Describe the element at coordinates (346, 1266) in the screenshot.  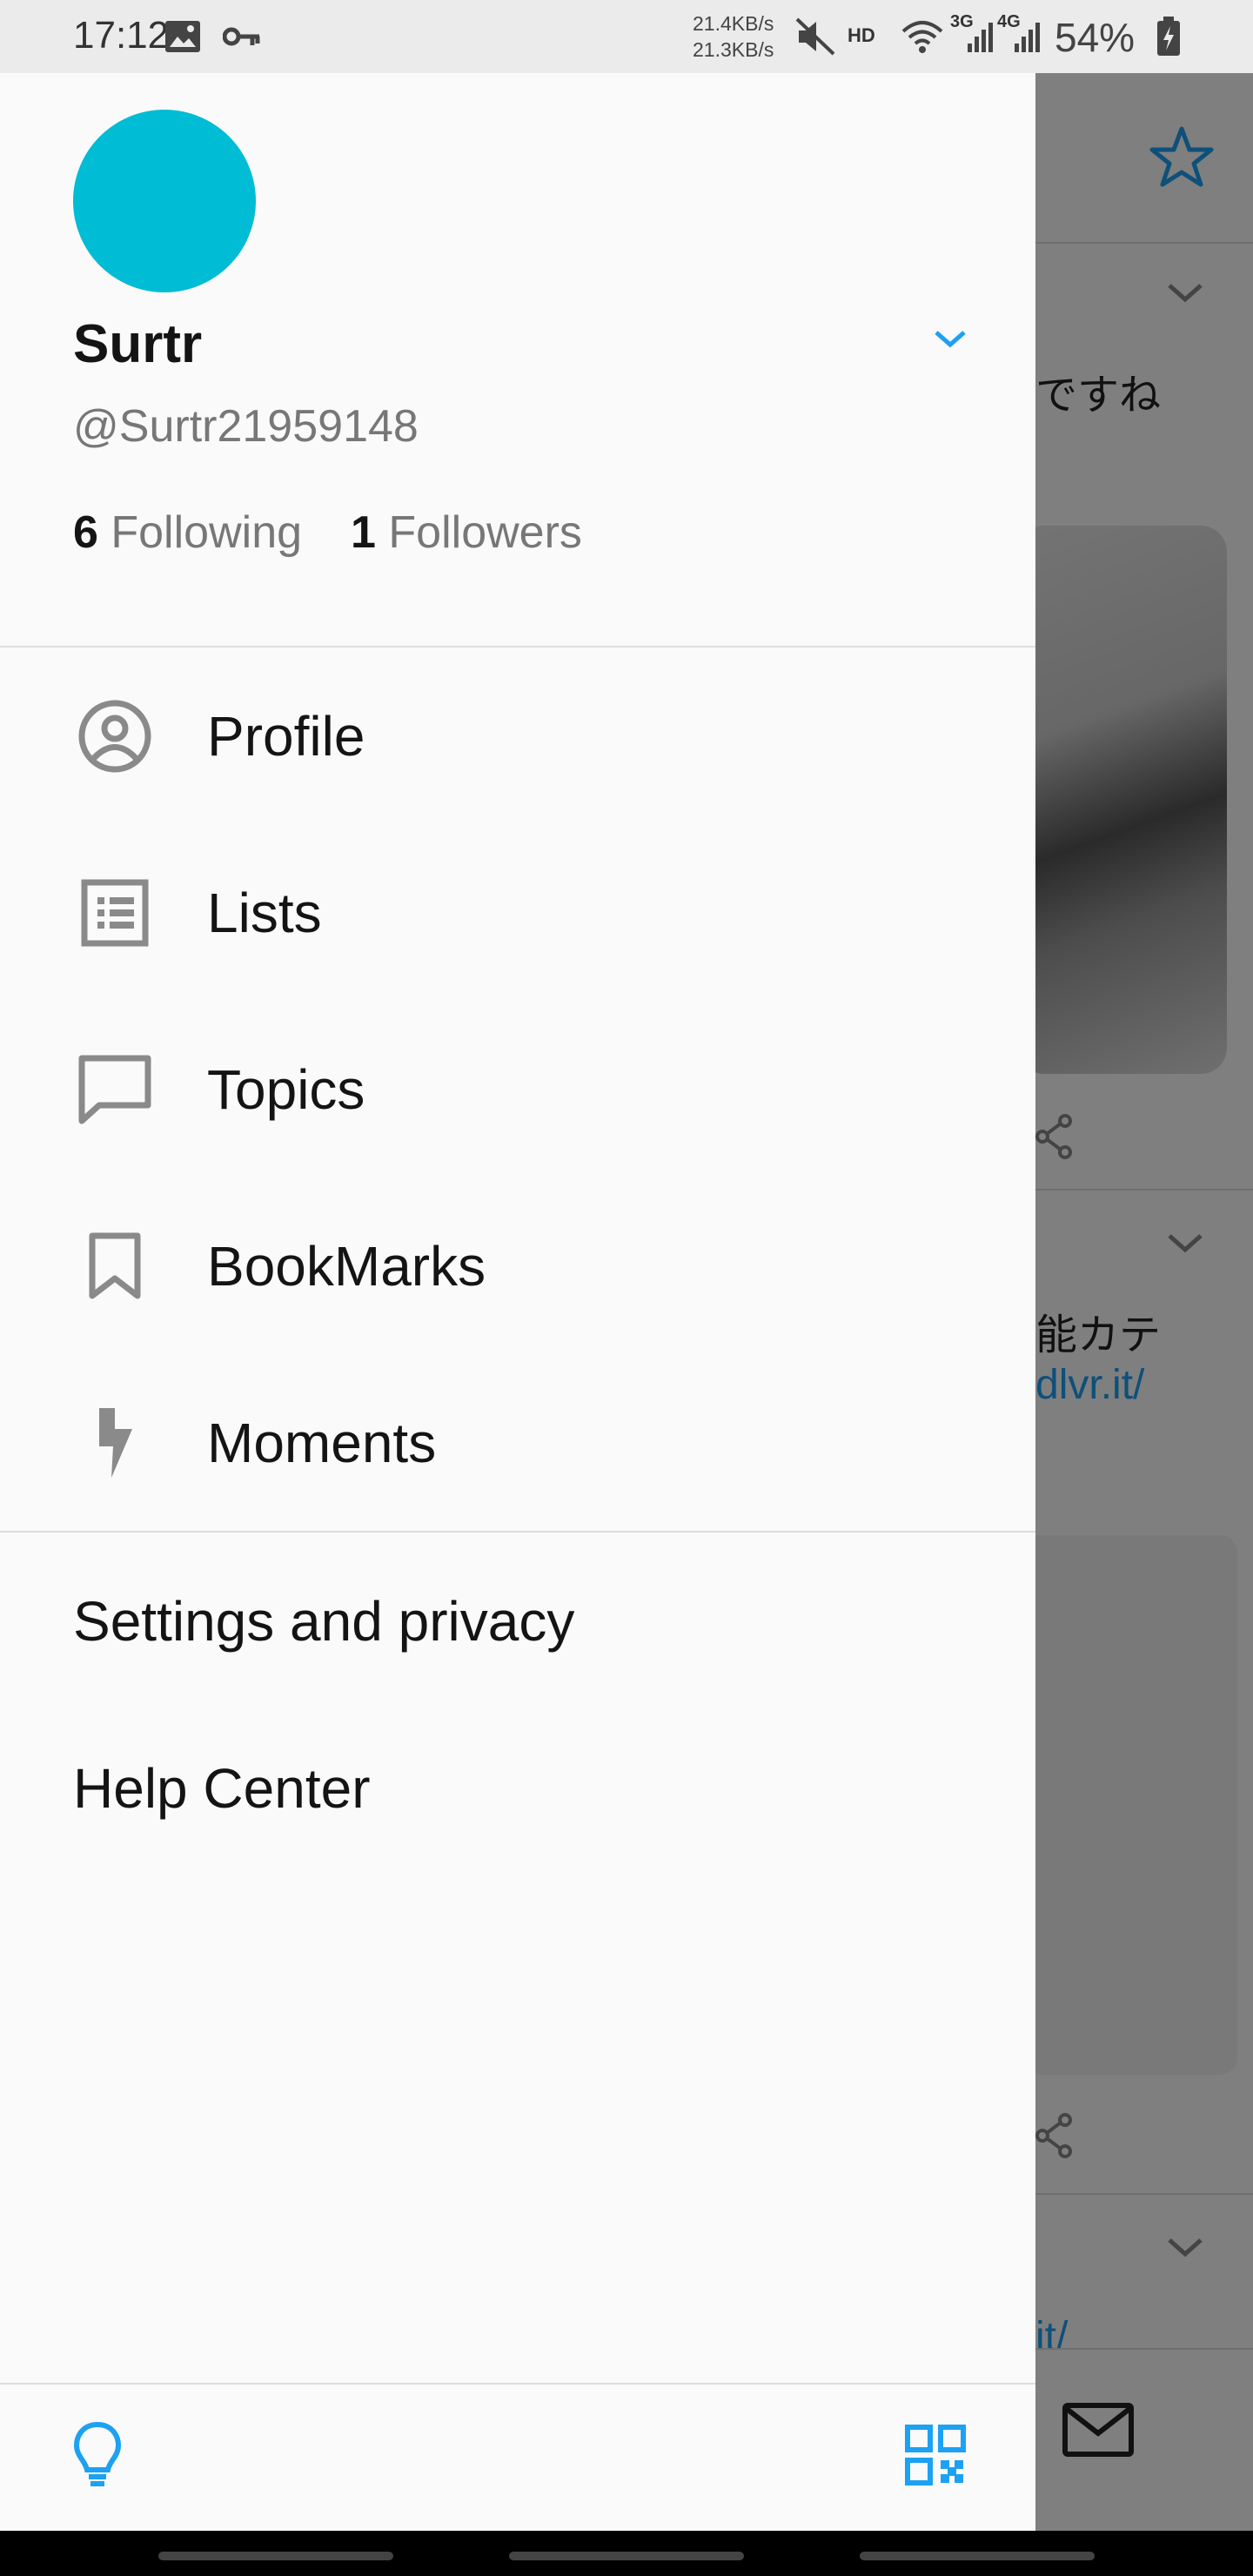
I see `menu-label-bookmarks: BookMarks` at that location.